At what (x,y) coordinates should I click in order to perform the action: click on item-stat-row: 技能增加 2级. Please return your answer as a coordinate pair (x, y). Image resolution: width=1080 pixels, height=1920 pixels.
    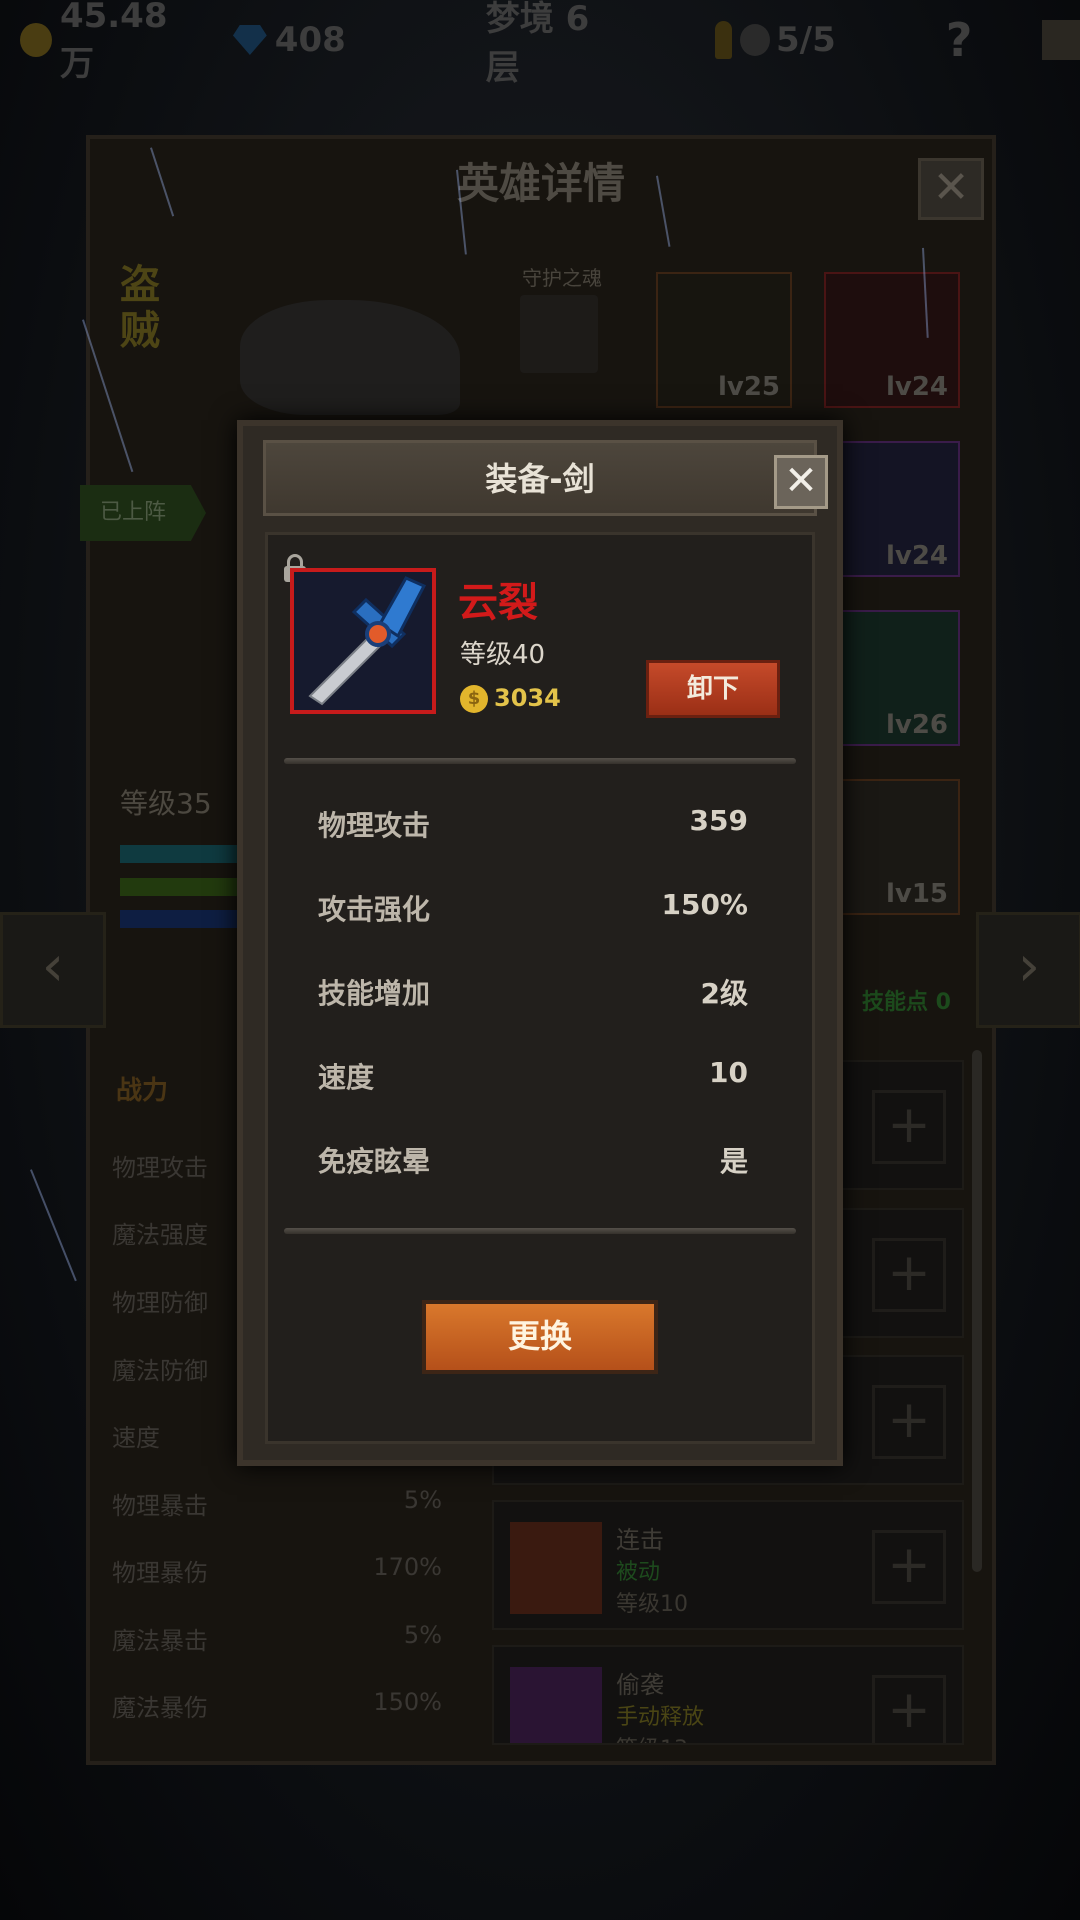
    Looking at the image, I should click on (533, 992).